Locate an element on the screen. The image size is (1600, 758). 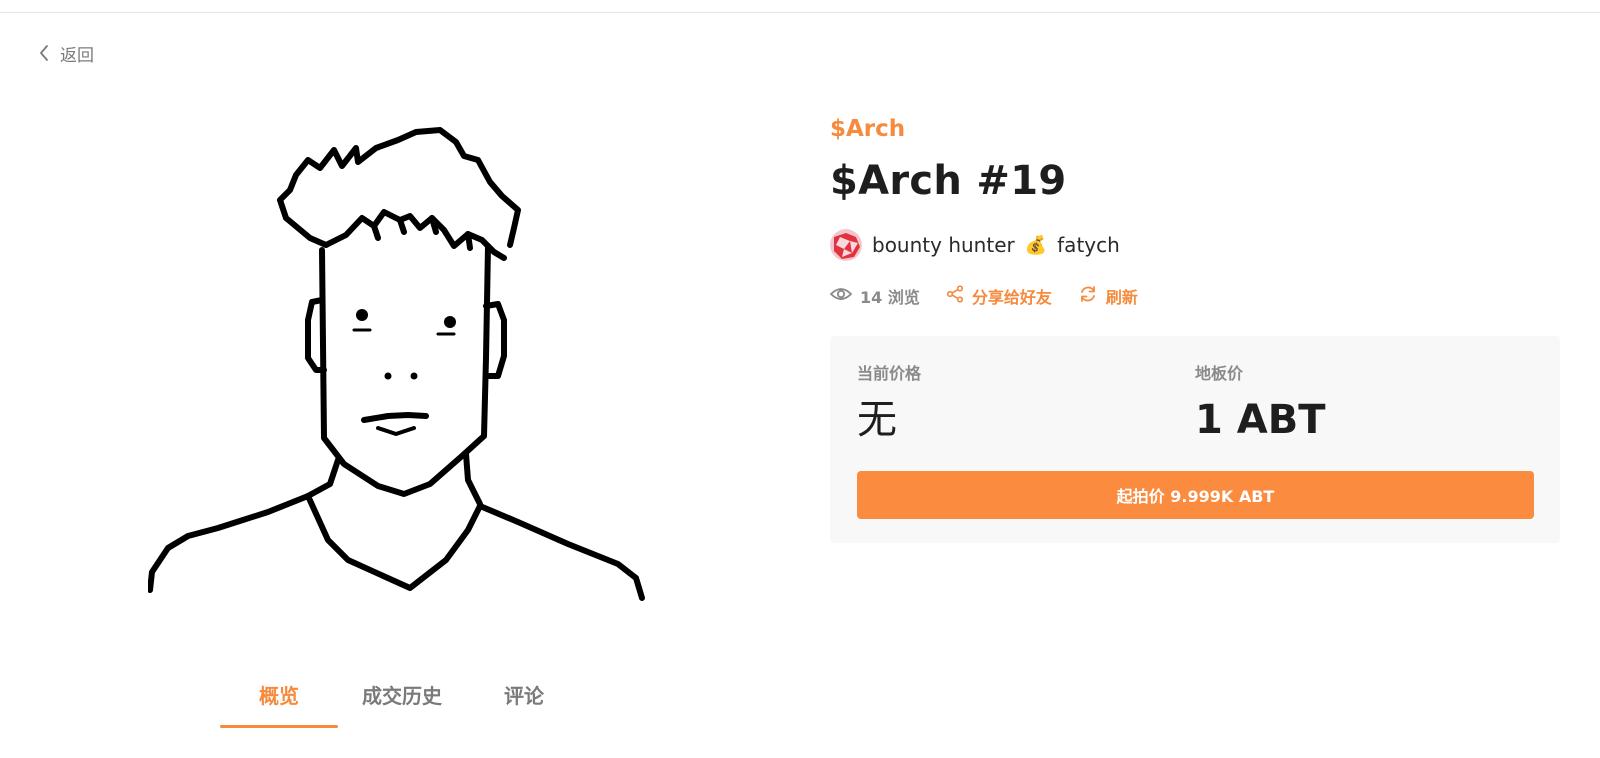
refresh-button: 刷新 is located at coordinates (1108, 296).